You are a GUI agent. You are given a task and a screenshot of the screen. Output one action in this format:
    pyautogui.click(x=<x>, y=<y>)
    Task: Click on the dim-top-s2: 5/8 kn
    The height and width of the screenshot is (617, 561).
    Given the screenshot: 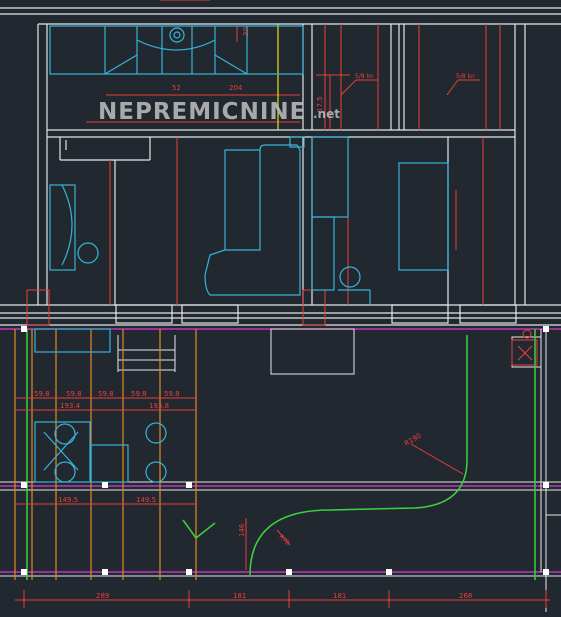 What is the action you would take?
    pyautogui.click(x=465, y=76)
    